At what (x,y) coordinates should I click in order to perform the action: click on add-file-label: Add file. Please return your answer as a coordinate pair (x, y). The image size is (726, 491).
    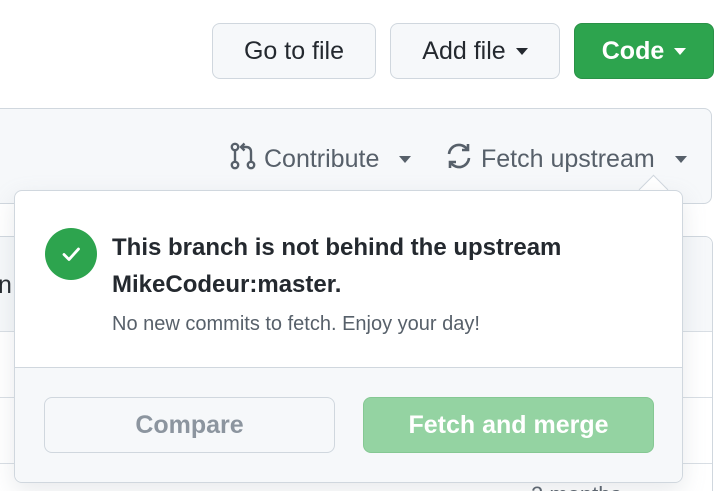
    Looking at the image, I should click on (464, 50).